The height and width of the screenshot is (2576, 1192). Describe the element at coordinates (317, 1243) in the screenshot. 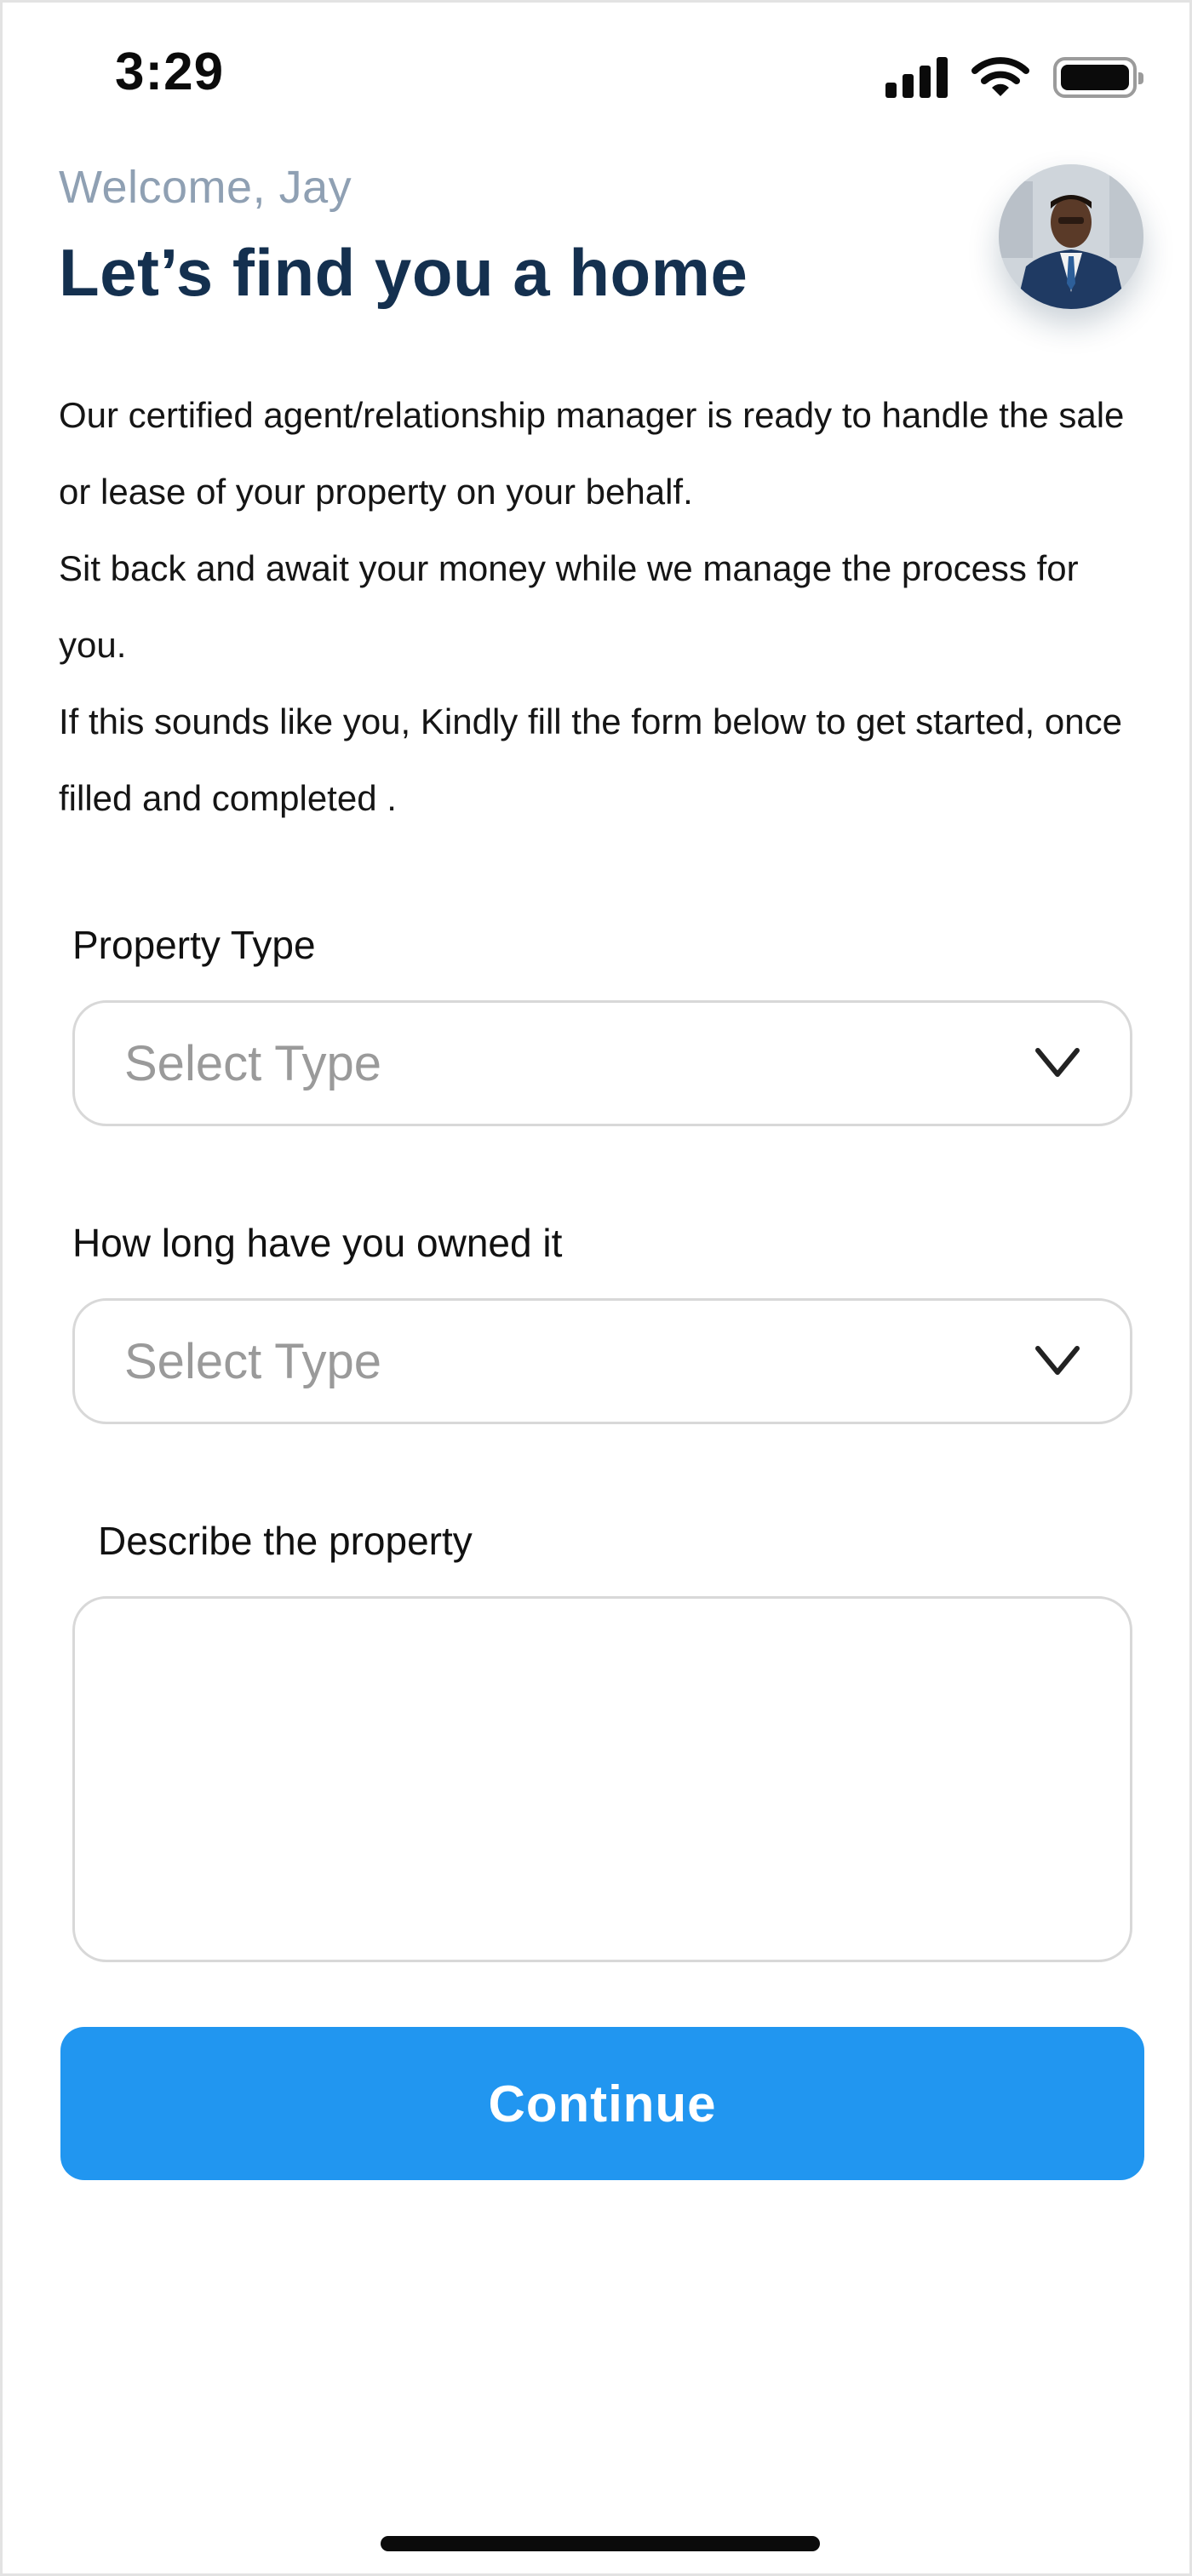

I see `ownership-duration-label: How long have you owned it` at that location.